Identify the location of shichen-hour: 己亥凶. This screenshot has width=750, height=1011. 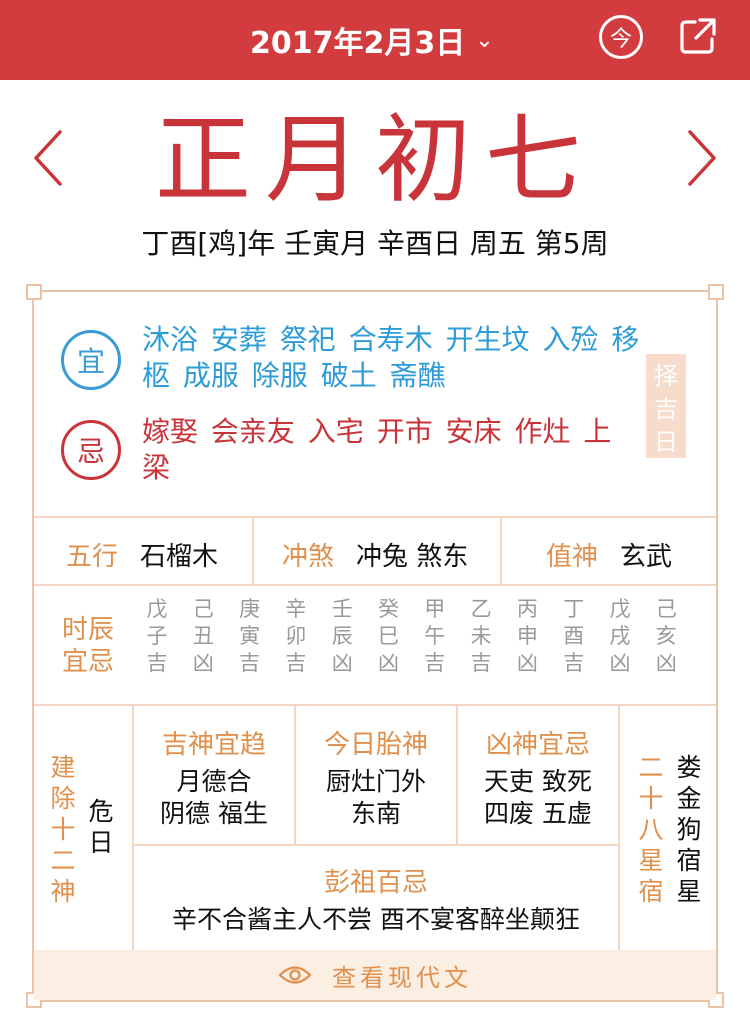
(666, 636).